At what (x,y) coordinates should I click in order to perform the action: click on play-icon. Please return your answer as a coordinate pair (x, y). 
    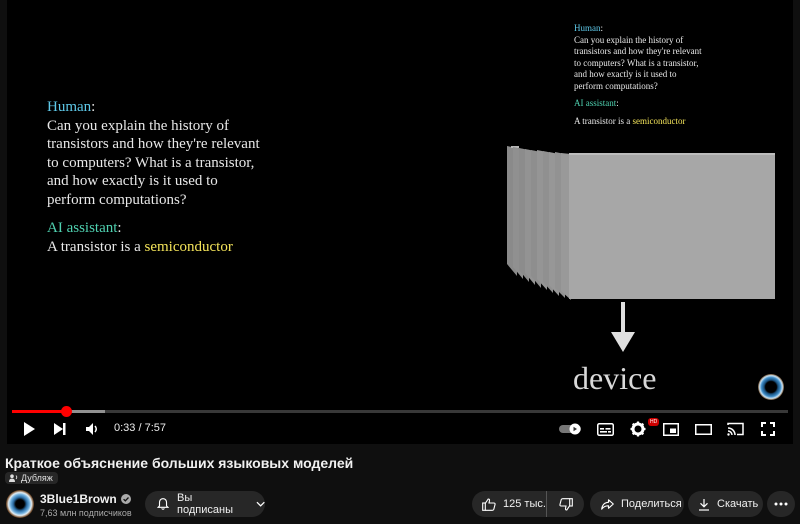
    Looking at the image, I should click on (29, 429).